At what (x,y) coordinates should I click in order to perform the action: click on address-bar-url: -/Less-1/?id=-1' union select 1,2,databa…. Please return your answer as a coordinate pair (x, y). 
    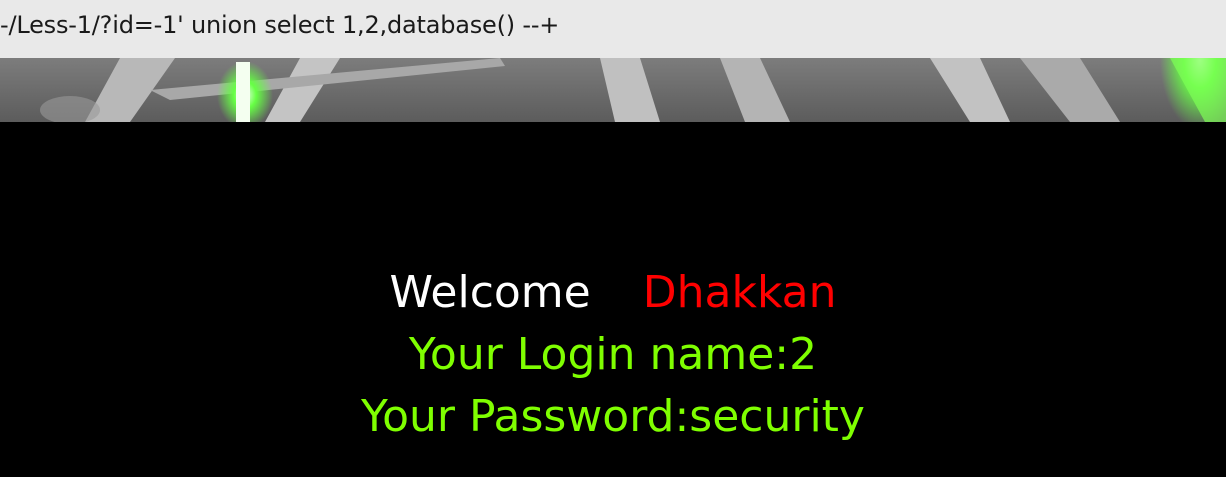
    Looking at the image, I should click on (279, 25).